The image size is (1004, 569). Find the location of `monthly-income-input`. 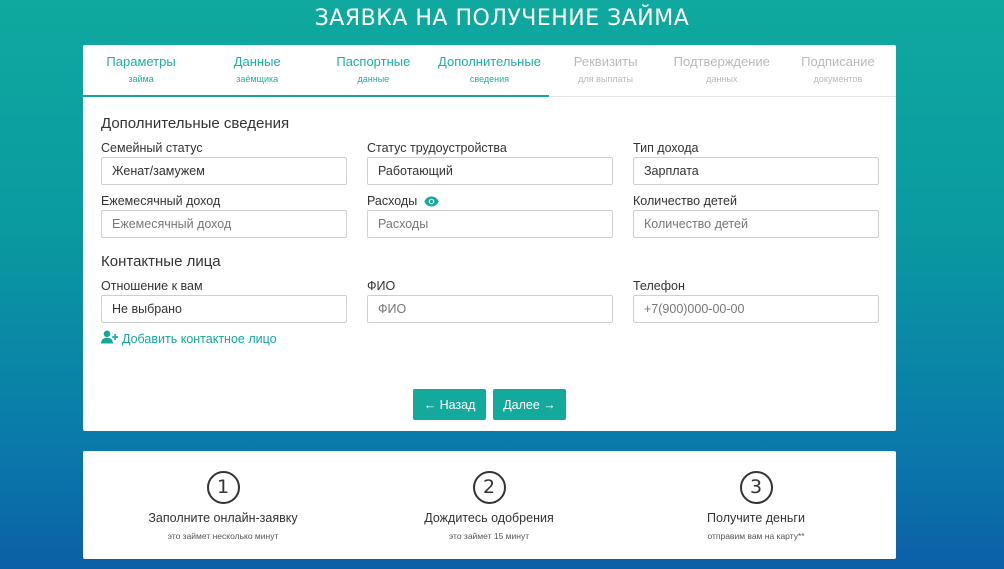

monthly-income-input is located at coordinates (224, 224).